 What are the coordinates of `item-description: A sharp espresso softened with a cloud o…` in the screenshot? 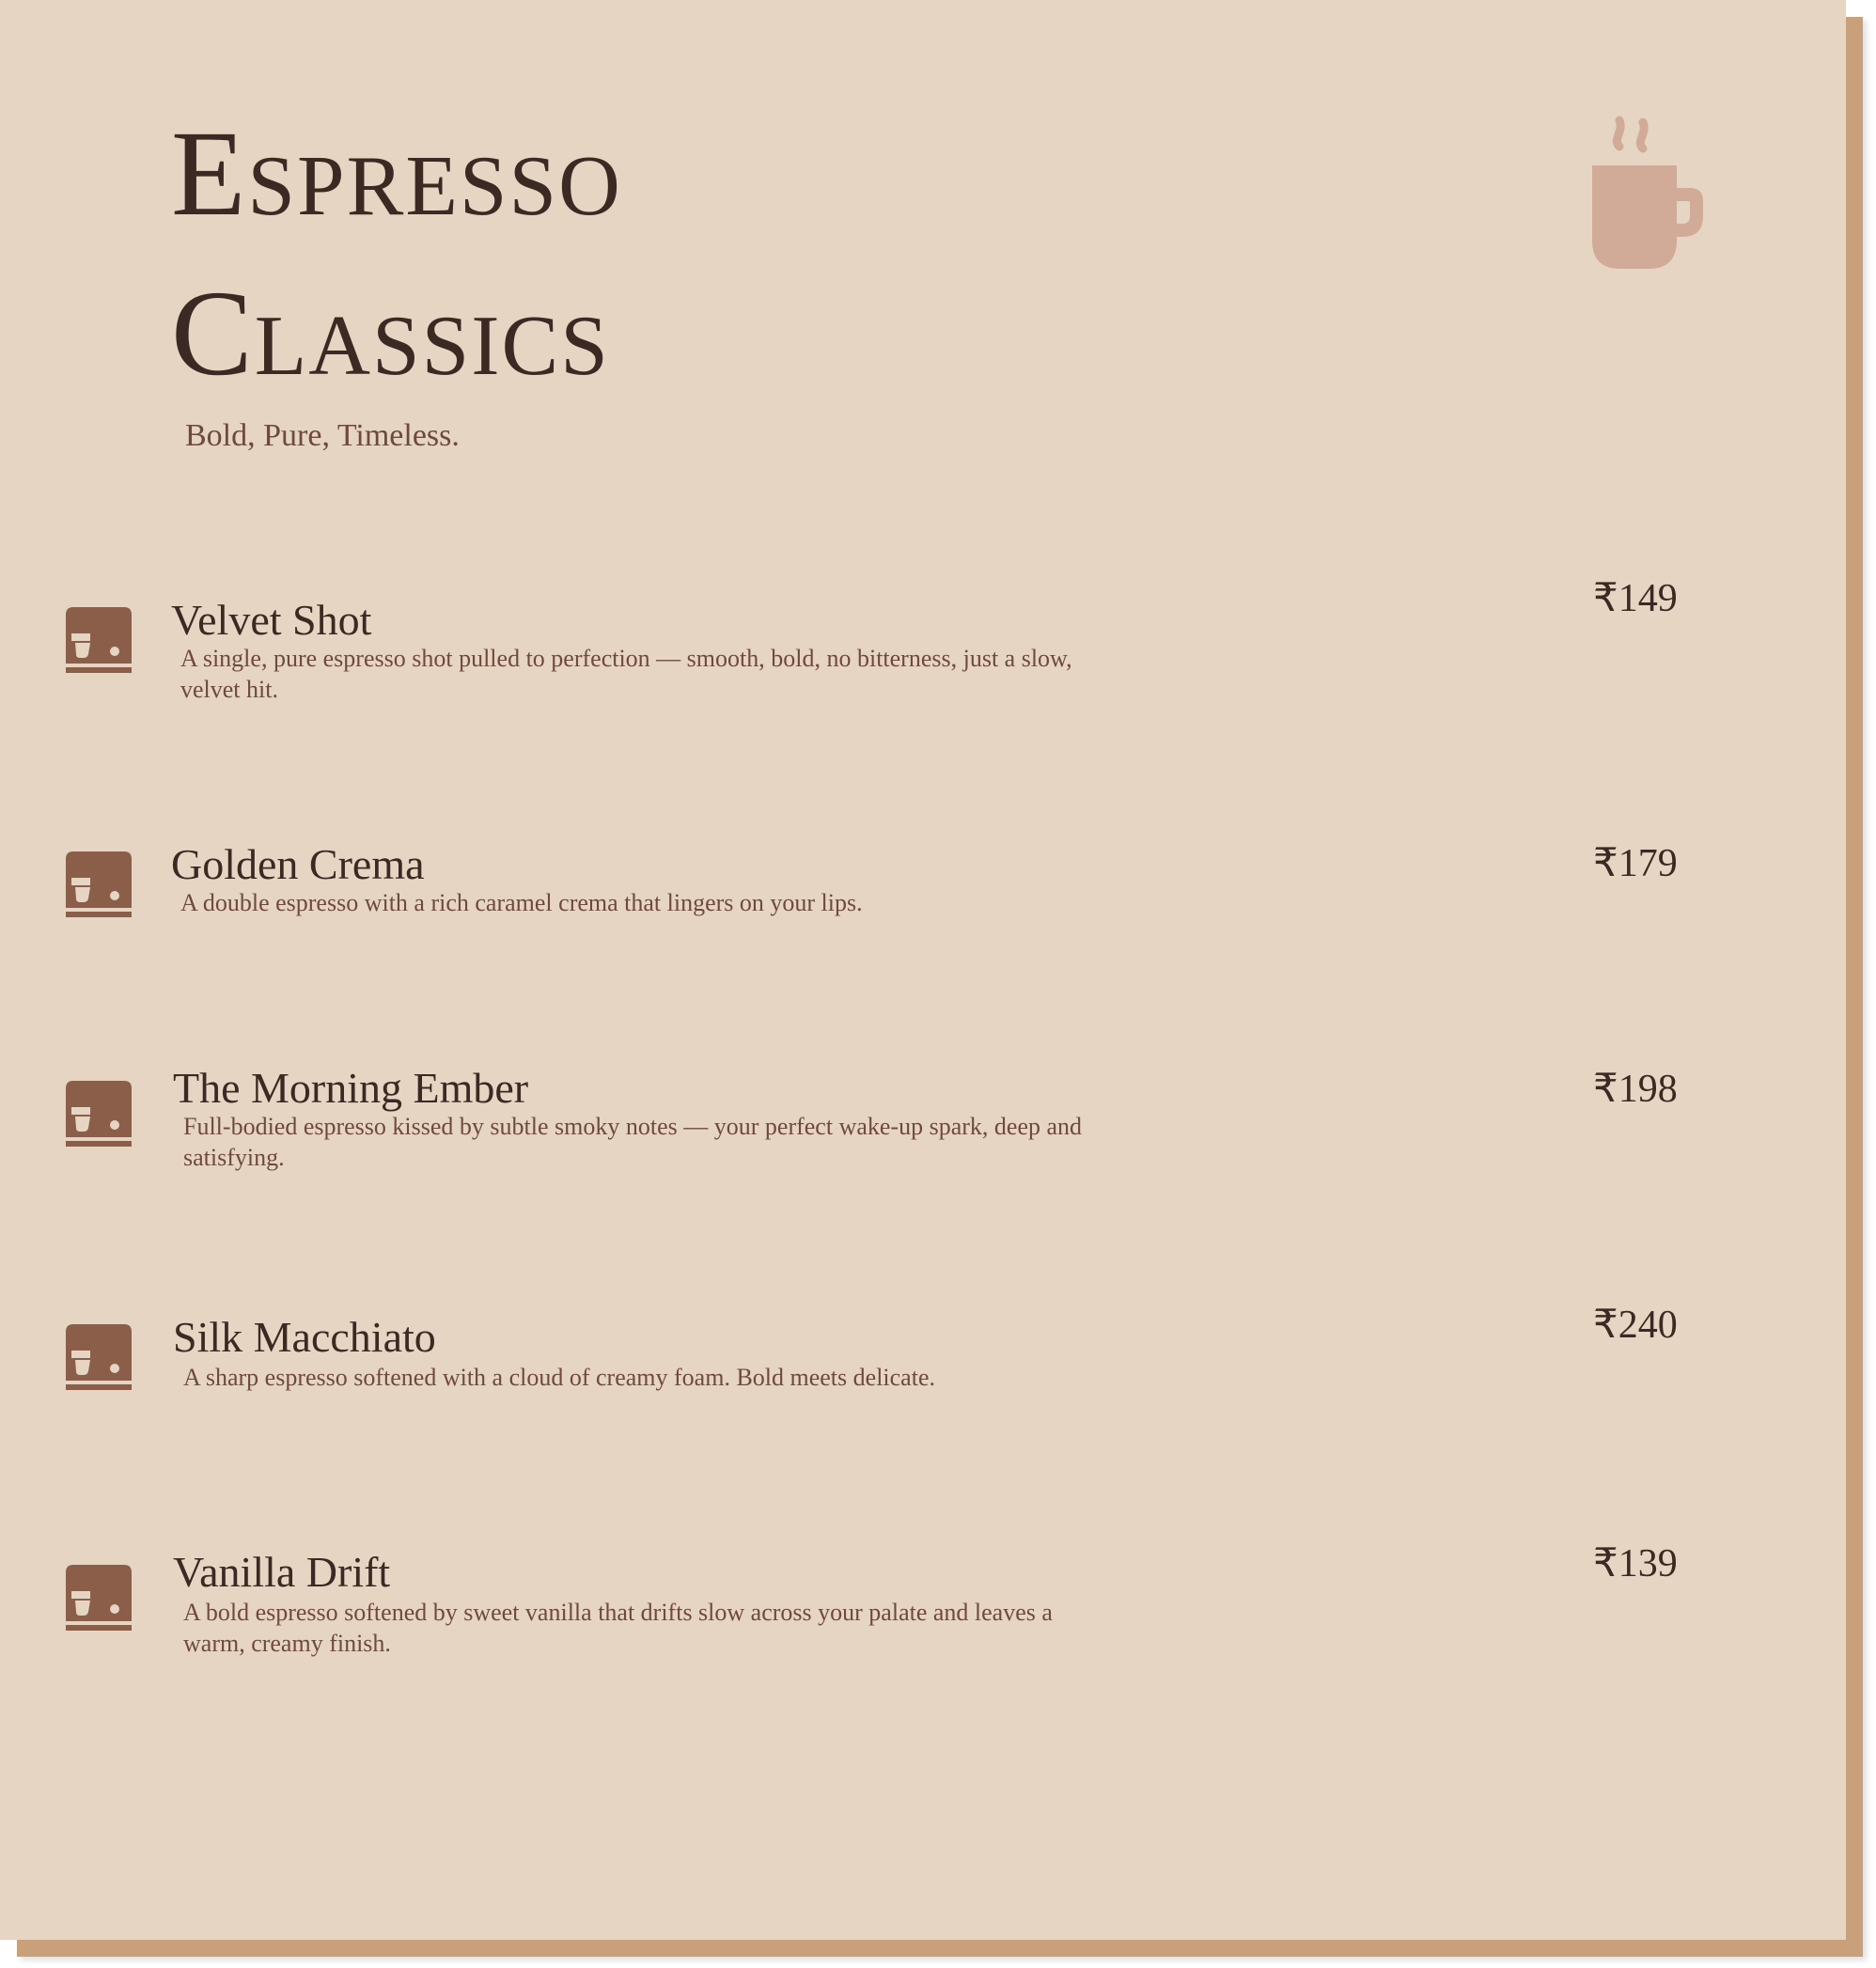 It's located at (559, 1377).